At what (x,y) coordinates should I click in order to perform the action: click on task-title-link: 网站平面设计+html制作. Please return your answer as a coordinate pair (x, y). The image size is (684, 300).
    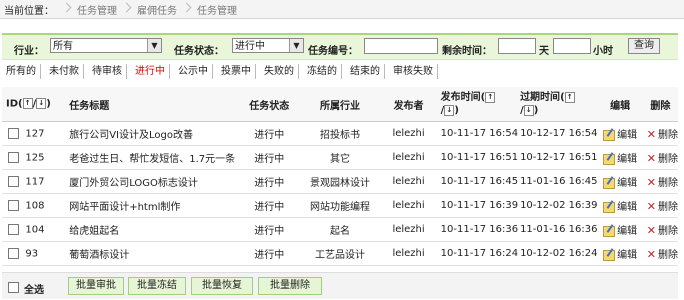
    Looking at the image, I should click on (124, 207).